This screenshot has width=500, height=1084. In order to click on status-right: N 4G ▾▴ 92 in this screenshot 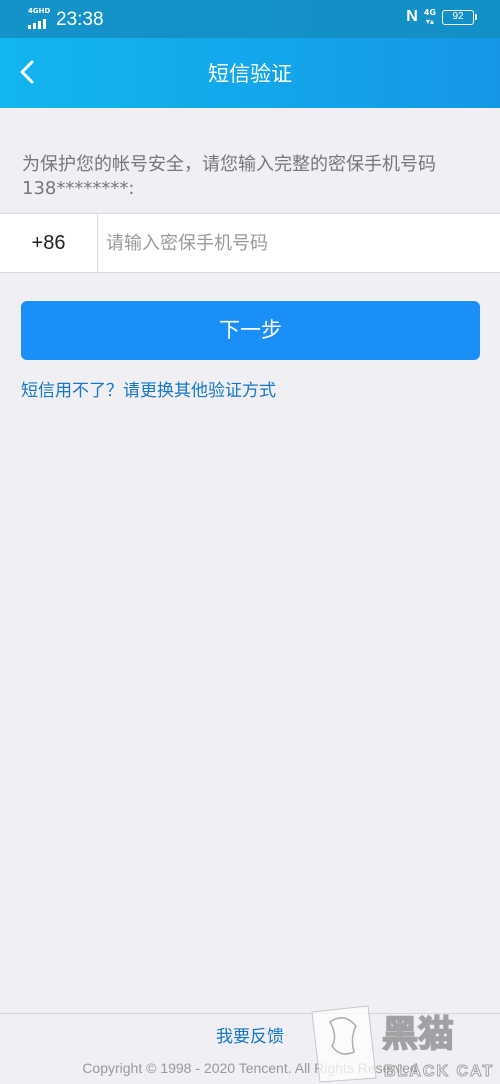, I will do `click(441, 17)`.